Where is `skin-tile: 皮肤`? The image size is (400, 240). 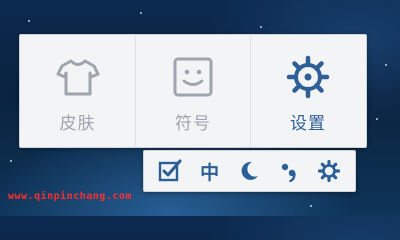
skin-tile: 皮肤 is located at coordinates (77, 91).